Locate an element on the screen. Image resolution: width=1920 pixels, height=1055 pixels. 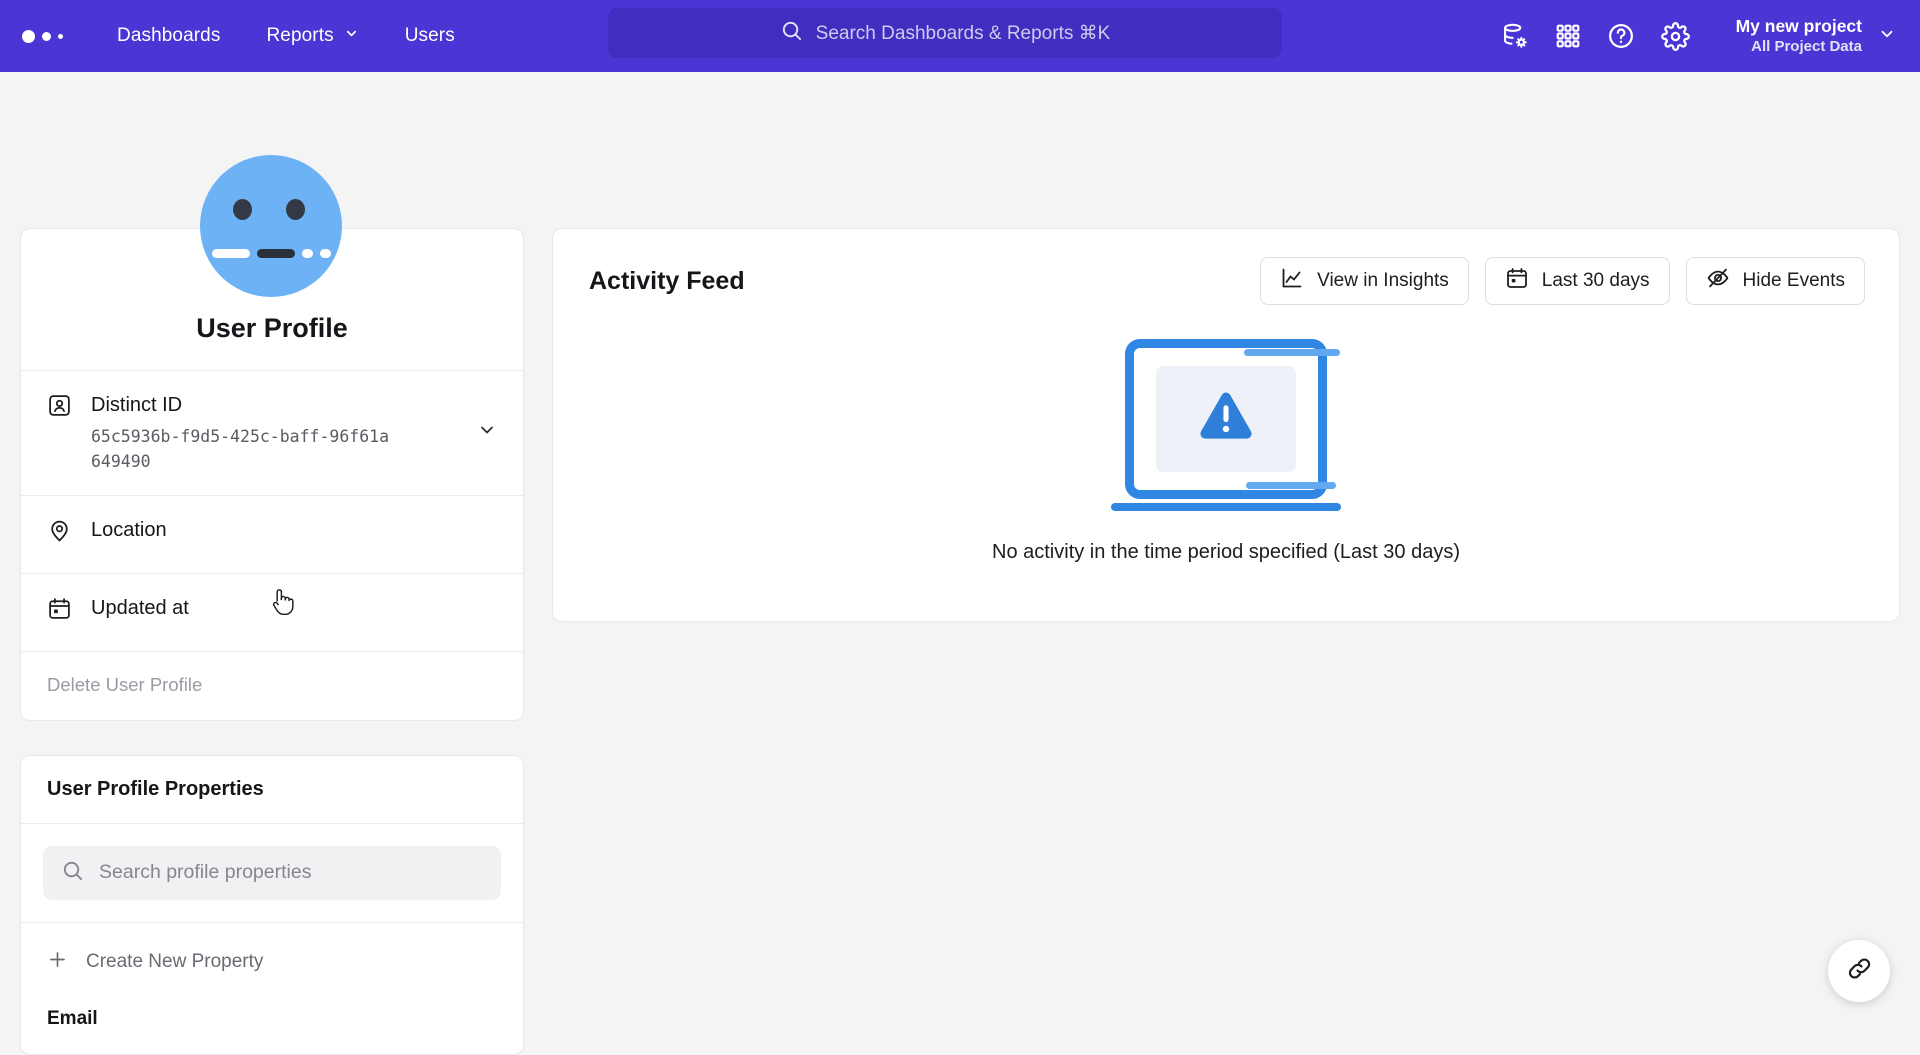
activity-feed-actions: View in Insights Last 30 days is located at coordinates (1562, 281).